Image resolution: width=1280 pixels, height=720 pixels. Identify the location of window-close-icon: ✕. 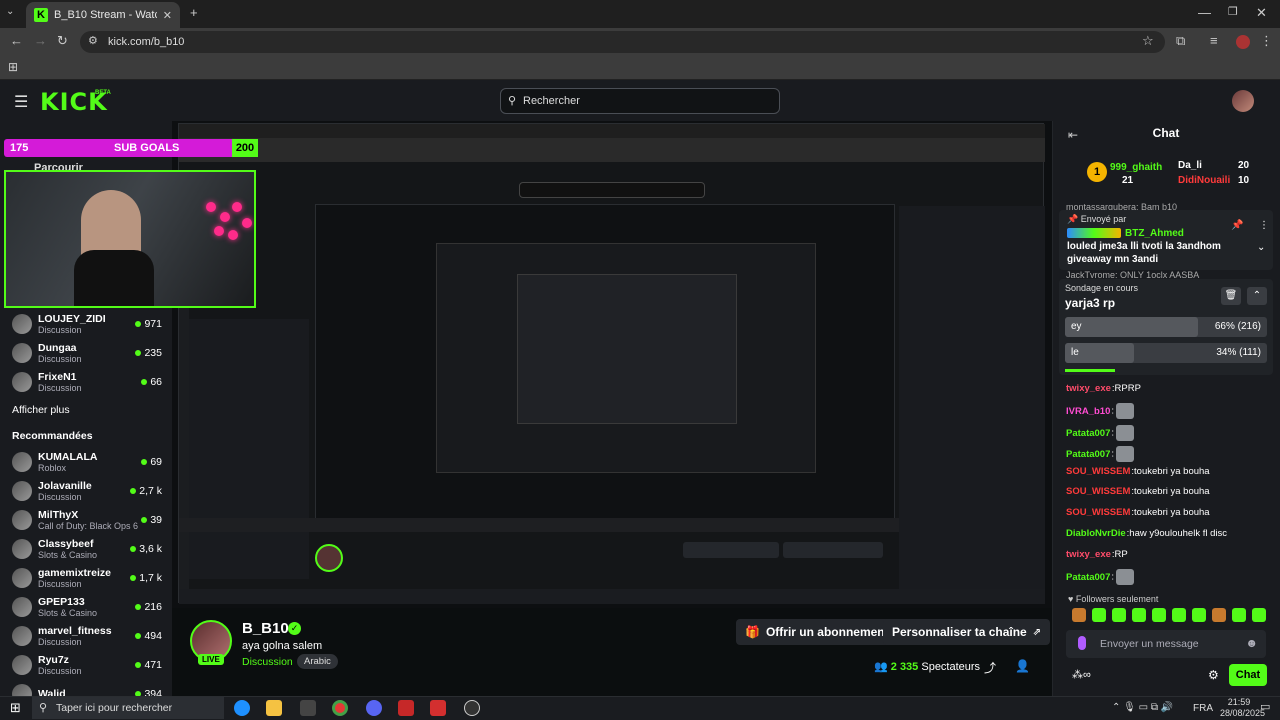
(1261, 13).